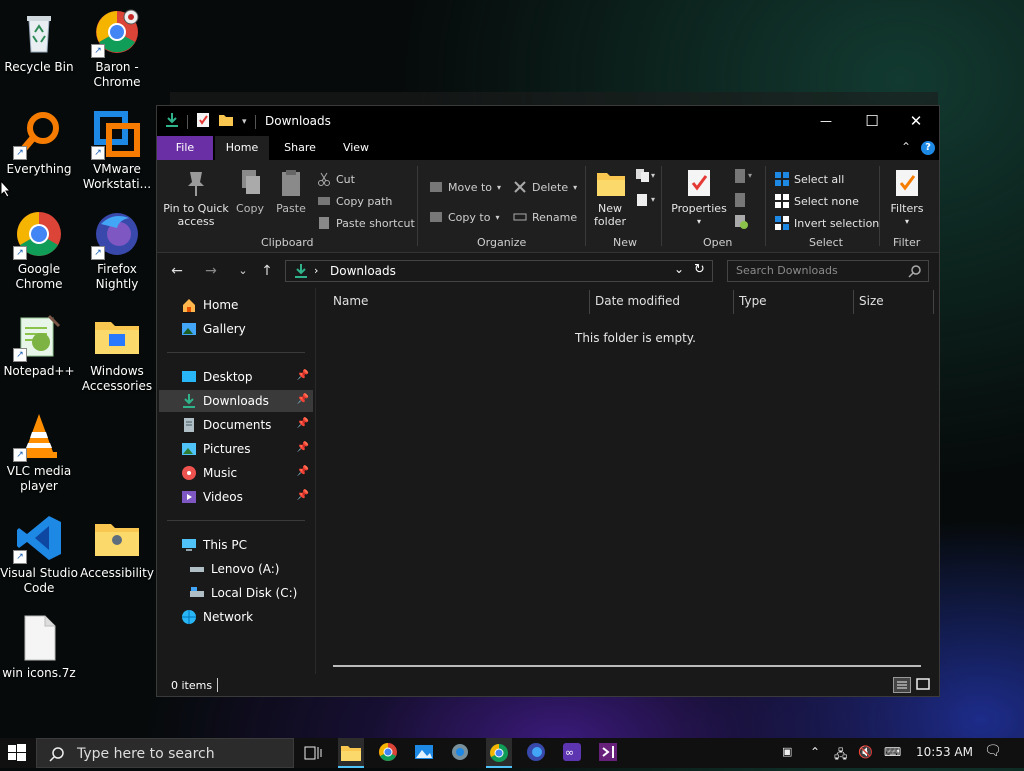  What do you see at coordinates (336, 179) in the screenshot?
I see `cut-button: Cut` at bounding box center [336, 179].